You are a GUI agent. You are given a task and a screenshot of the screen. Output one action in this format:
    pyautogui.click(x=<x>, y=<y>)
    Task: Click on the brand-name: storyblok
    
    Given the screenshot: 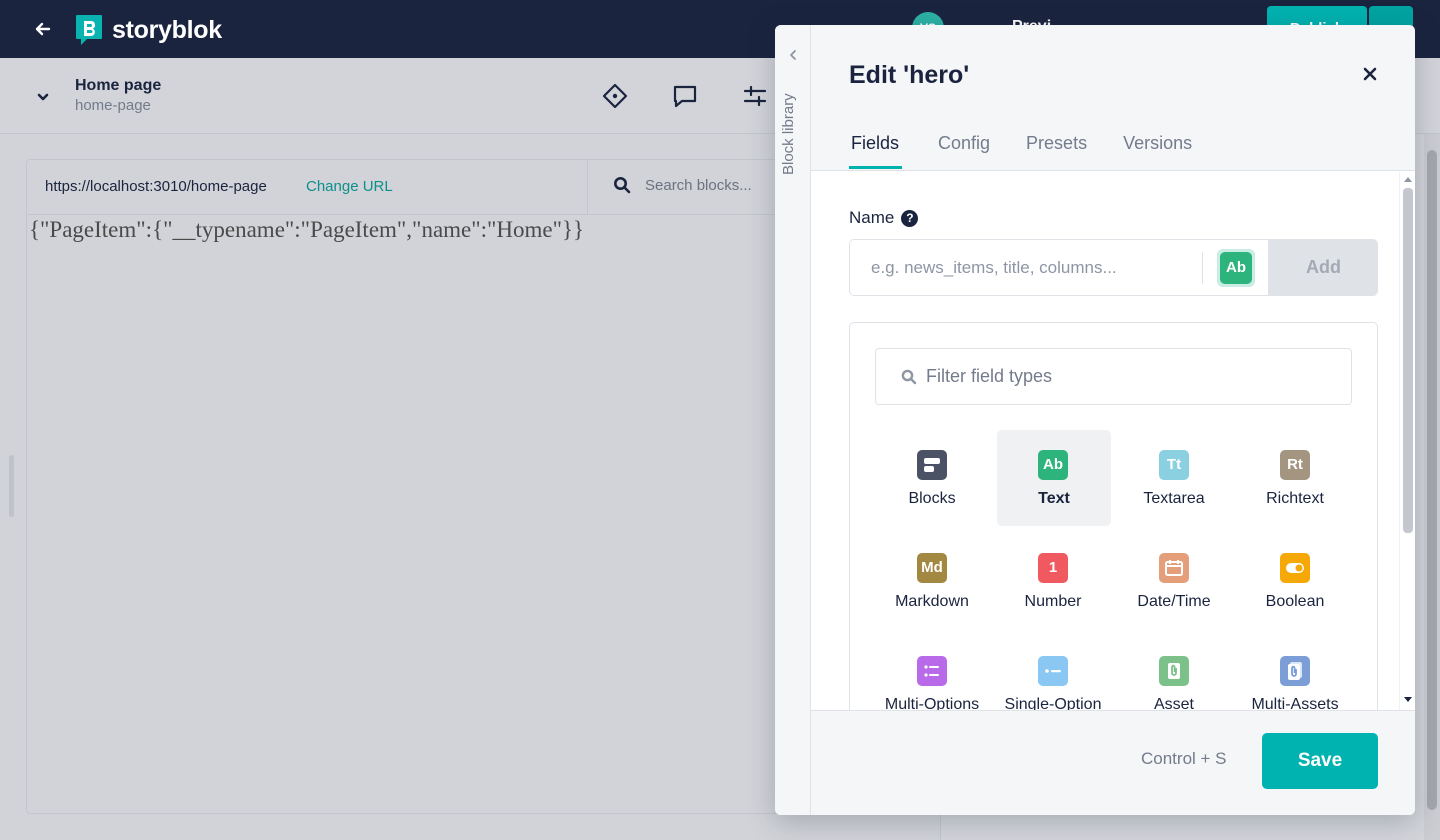 What is the action you would take?
    pyautogui.click(x=167, y=29)
    